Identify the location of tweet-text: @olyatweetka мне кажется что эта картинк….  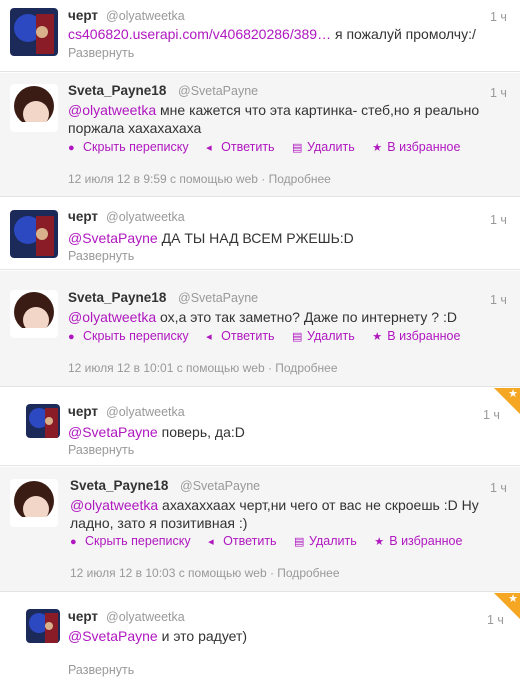
(274, 119).